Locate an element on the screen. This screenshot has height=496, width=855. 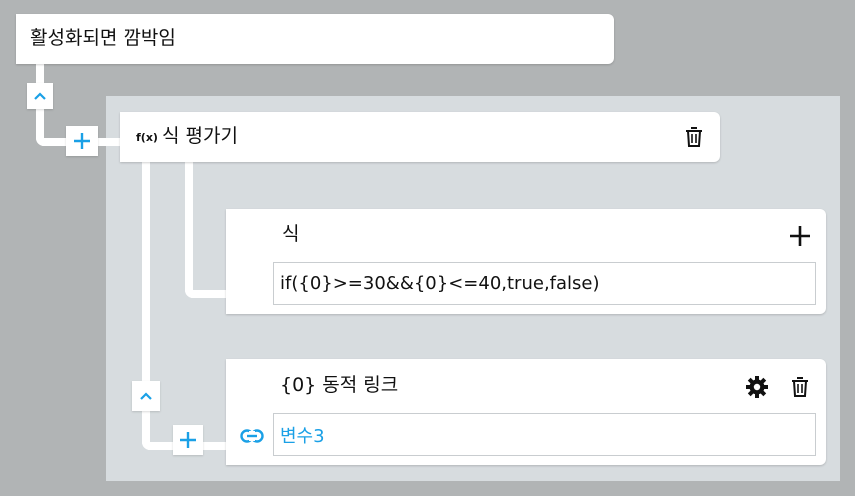
linked-variable-field: 변수3 is located at coordinates (544, 434).